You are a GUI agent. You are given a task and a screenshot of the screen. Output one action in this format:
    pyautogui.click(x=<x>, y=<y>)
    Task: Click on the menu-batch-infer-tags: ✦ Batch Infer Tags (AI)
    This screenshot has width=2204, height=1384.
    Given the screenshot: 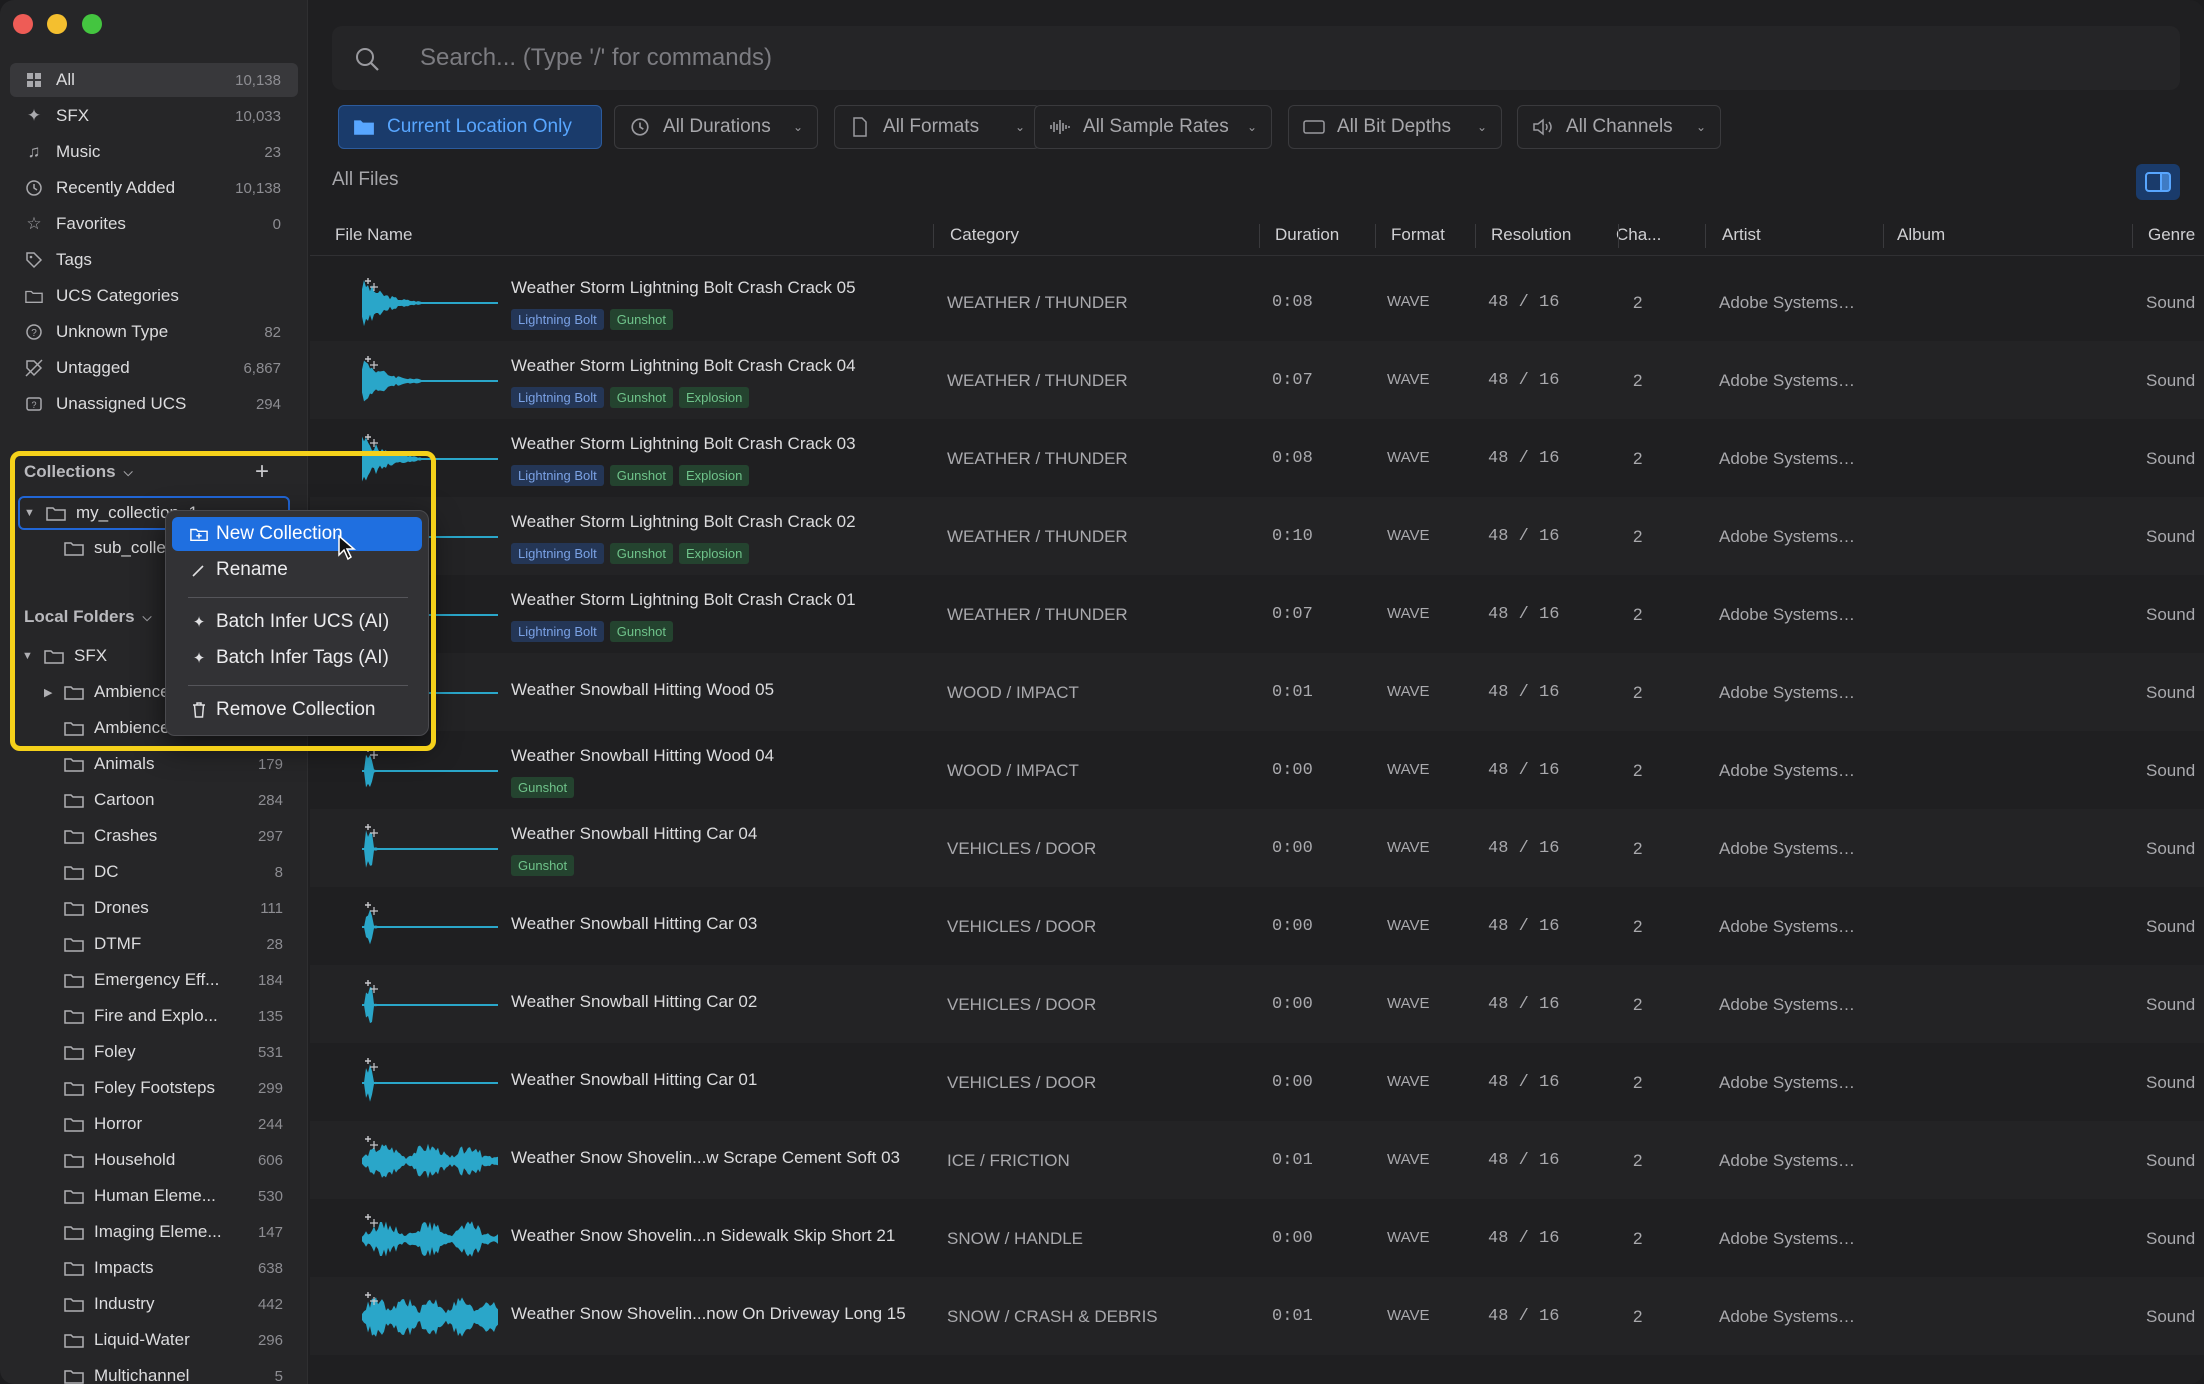 What is the action you would take?
    pyautogui.click(x=297, y=658)
    